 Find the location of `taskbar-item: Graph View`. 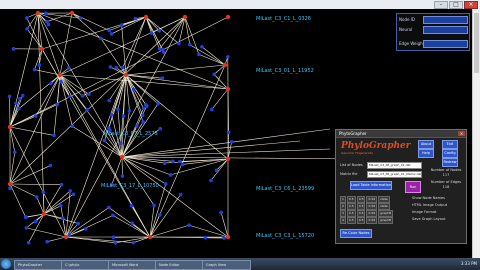

taskbar-item: Graph View is located at coordinates (226, 265).